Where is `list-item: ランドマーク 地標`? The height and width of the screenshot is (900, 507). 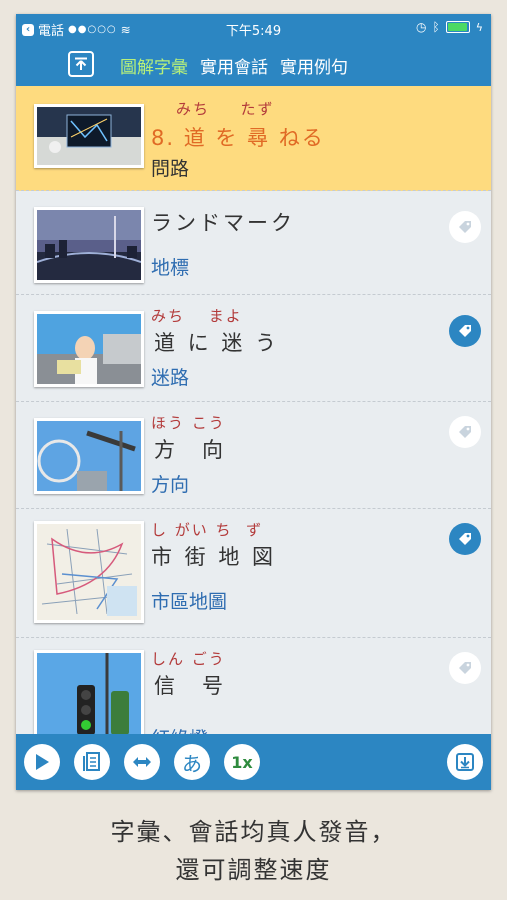
list-item: ランドマーク 地標 is located at coordinates (253, 243).